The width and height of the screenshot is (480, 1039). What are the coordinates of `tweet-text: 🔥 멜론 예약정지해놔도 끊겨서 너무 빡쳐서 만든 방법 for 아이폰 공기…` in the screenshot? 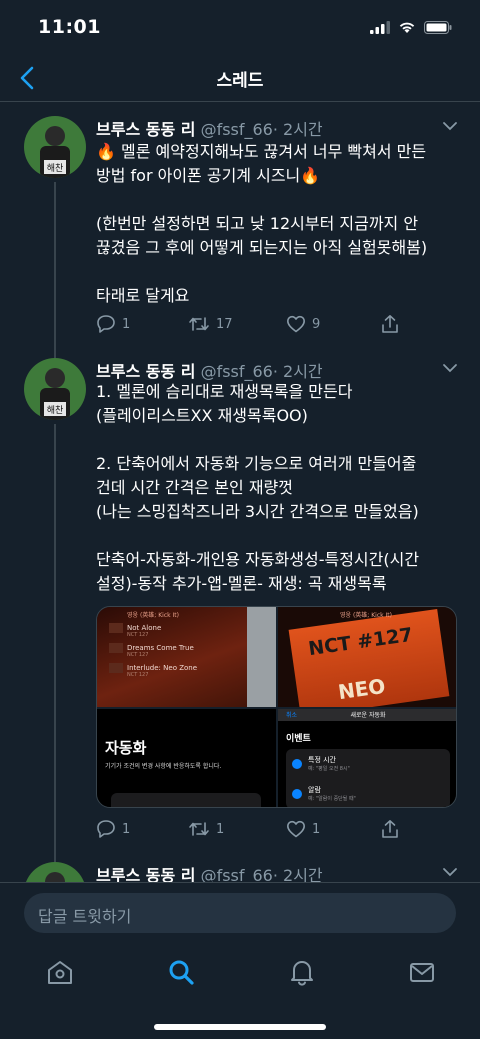 It's located at (262, 223).